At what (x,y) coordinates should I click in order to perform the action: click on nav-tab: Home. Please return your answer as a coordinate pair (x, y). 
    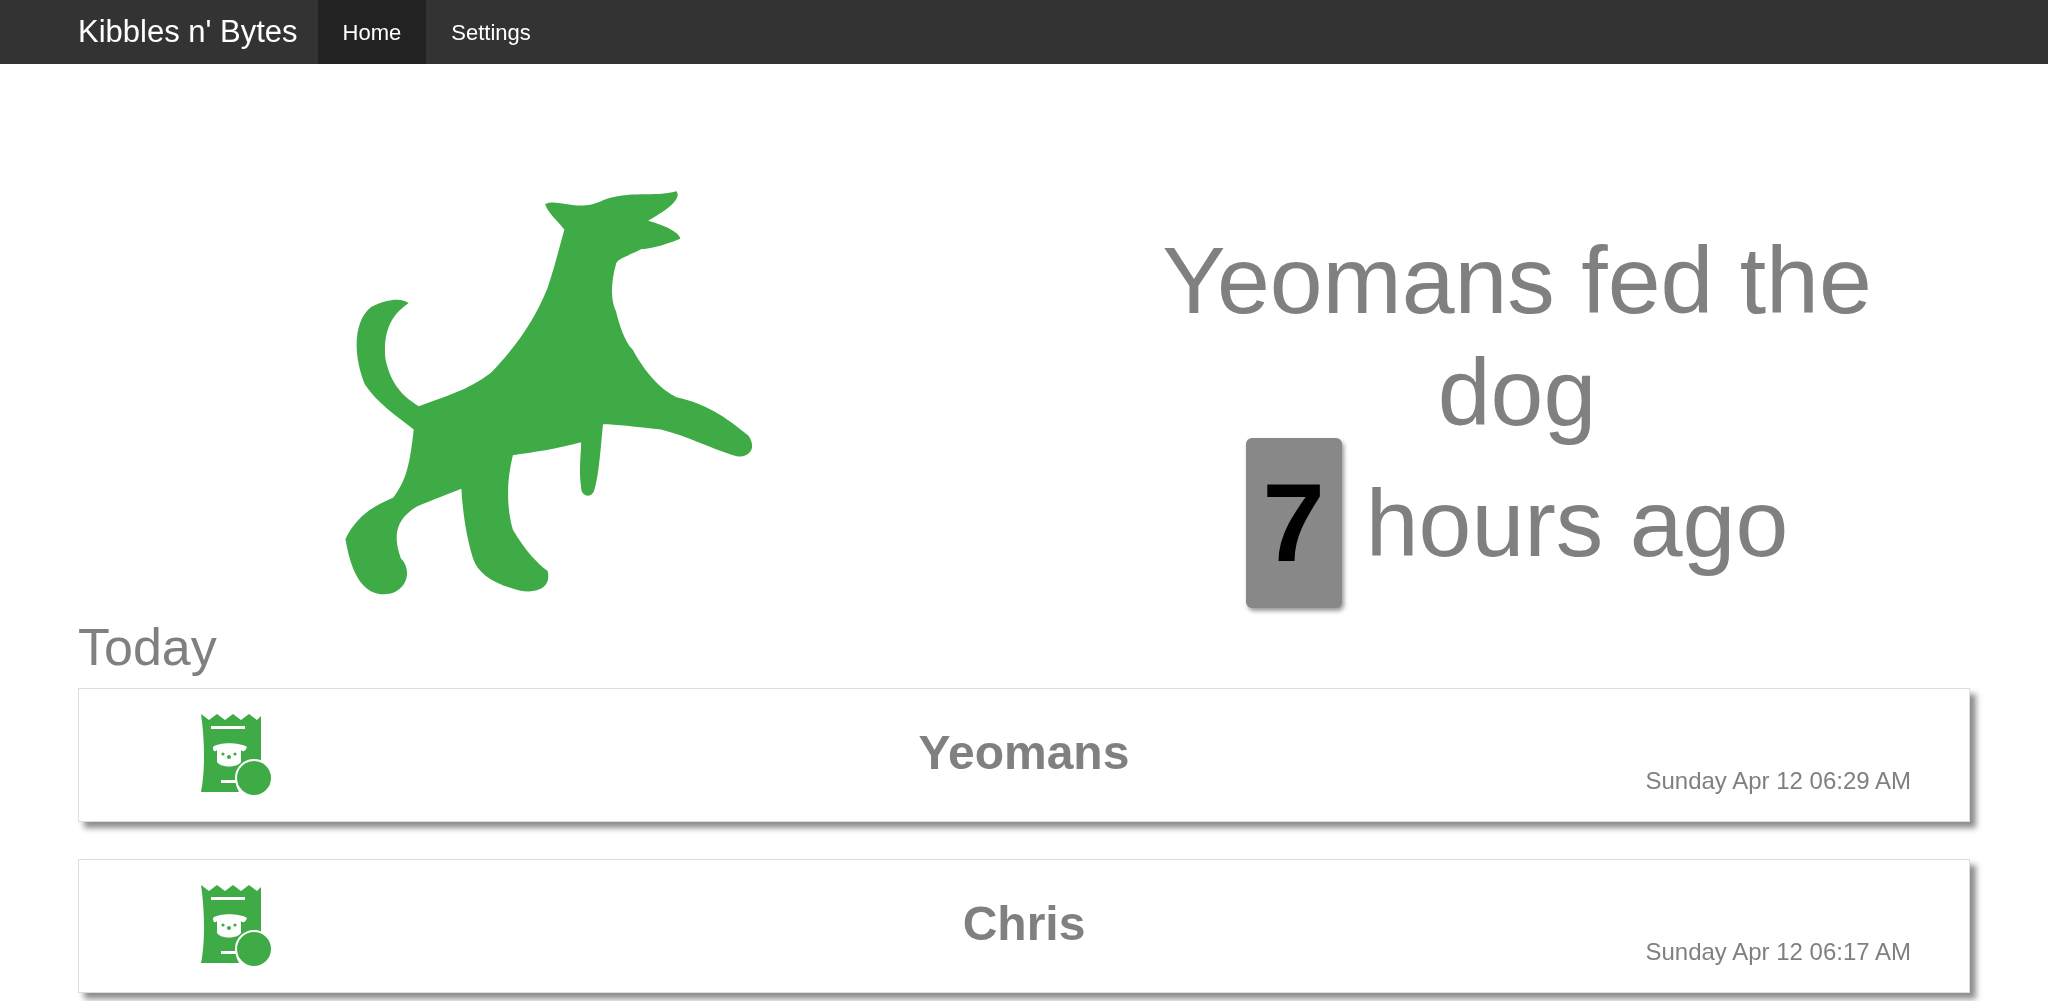
    Looking at the image, I should click on (372, 32).